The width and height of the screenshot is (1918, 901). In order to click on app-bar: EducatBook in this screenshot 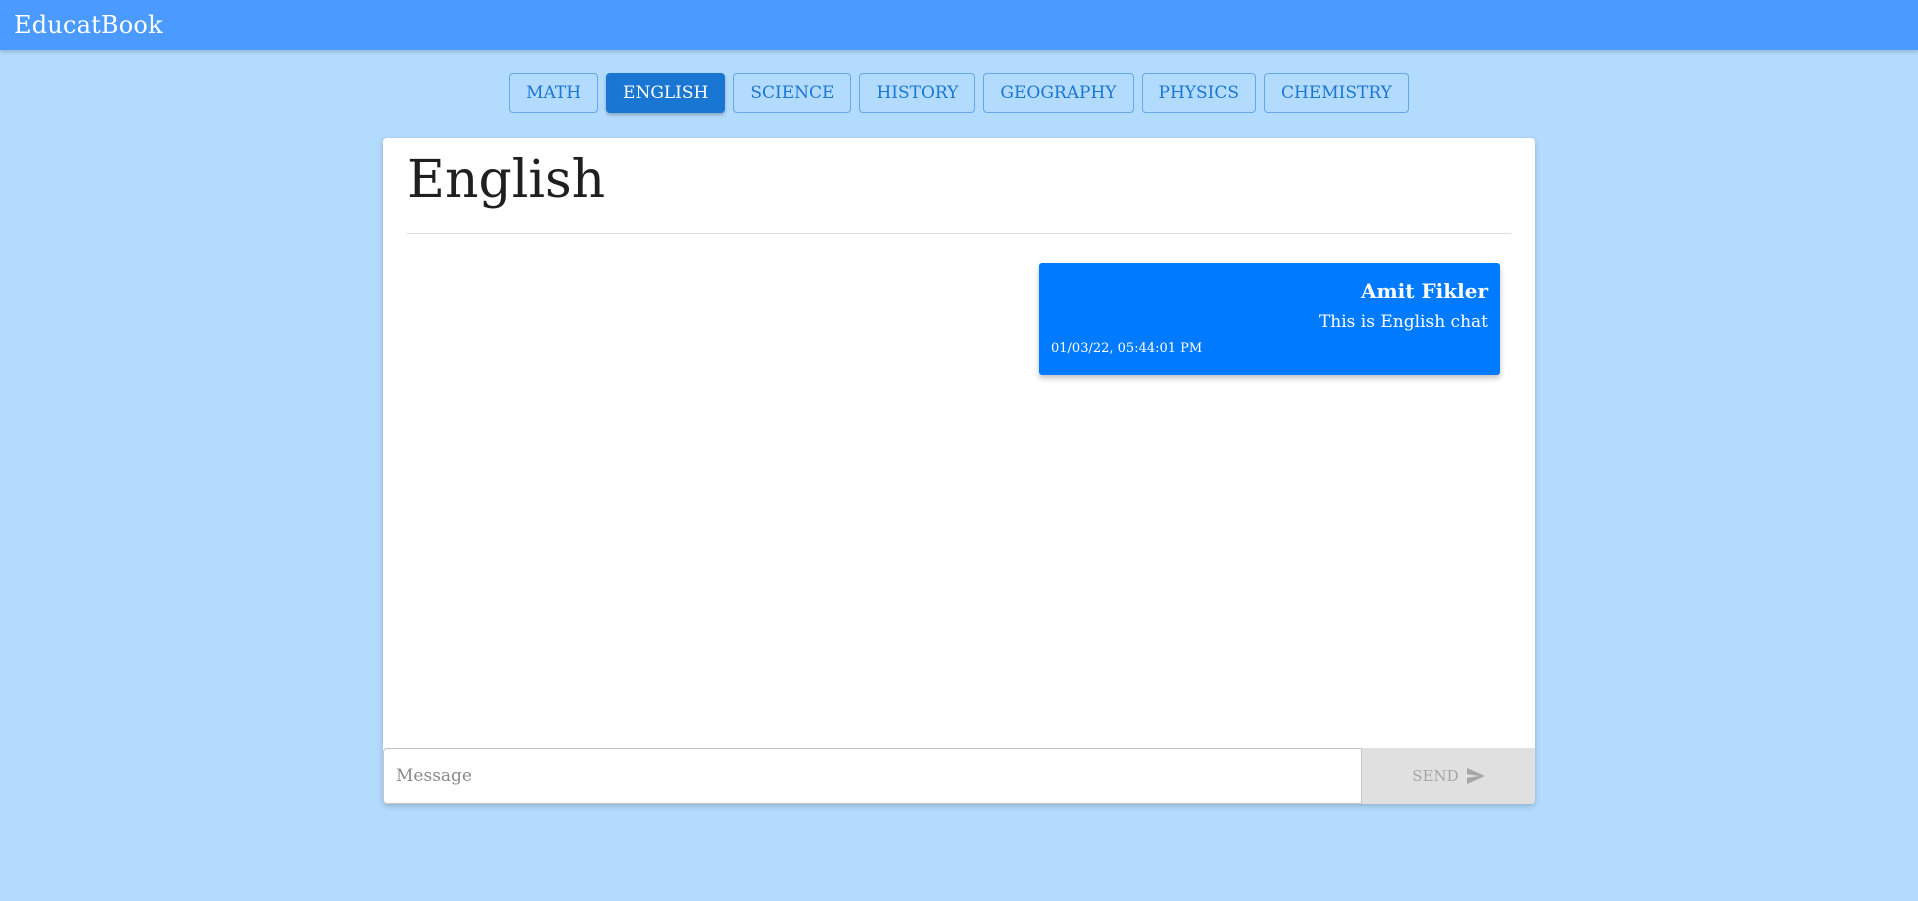, I will do `click(959, 25)`.